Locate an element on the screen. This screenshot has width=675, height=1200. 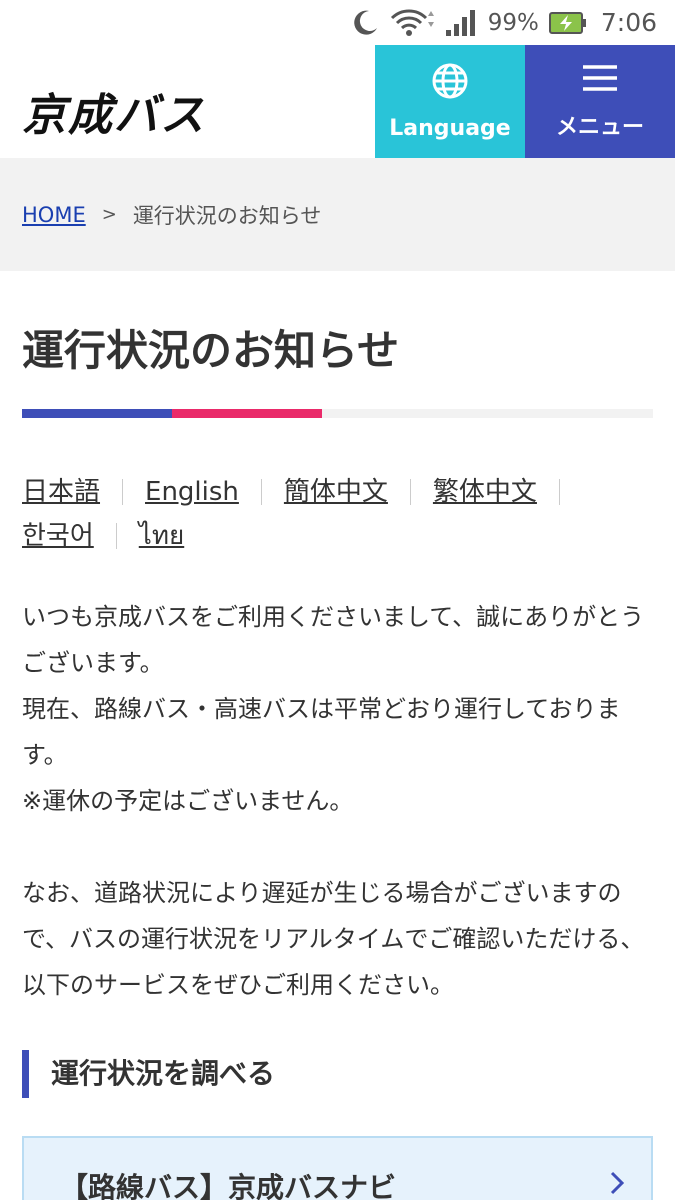
signal-icon is located at coordinates (461, 23).